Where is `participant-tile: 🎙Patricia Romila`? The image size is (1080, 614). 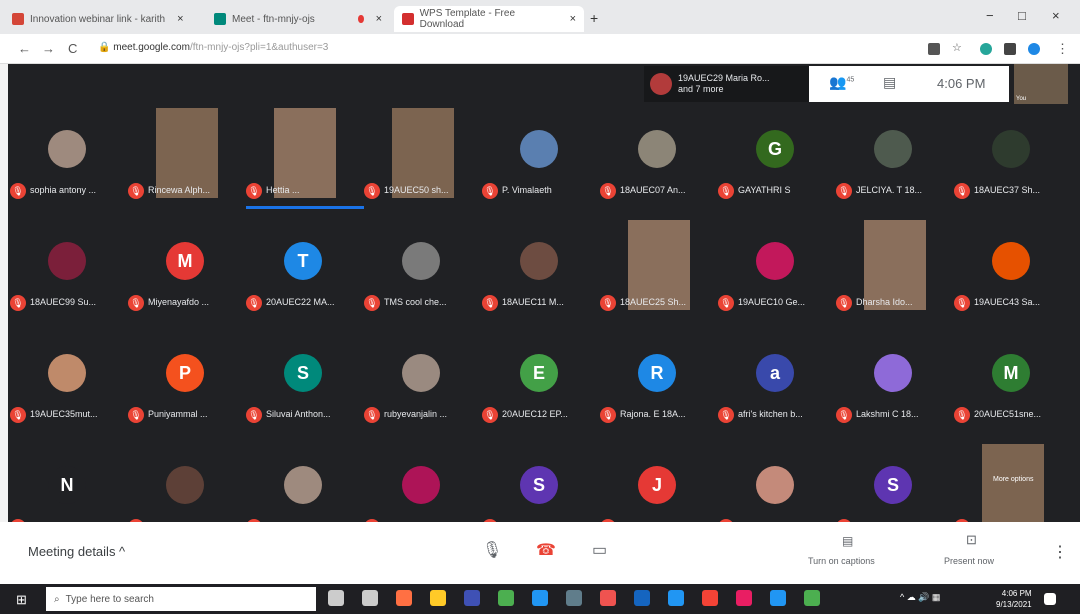
participant-tile: 🎙Patricia Romila is located at coordinates (421, 489).